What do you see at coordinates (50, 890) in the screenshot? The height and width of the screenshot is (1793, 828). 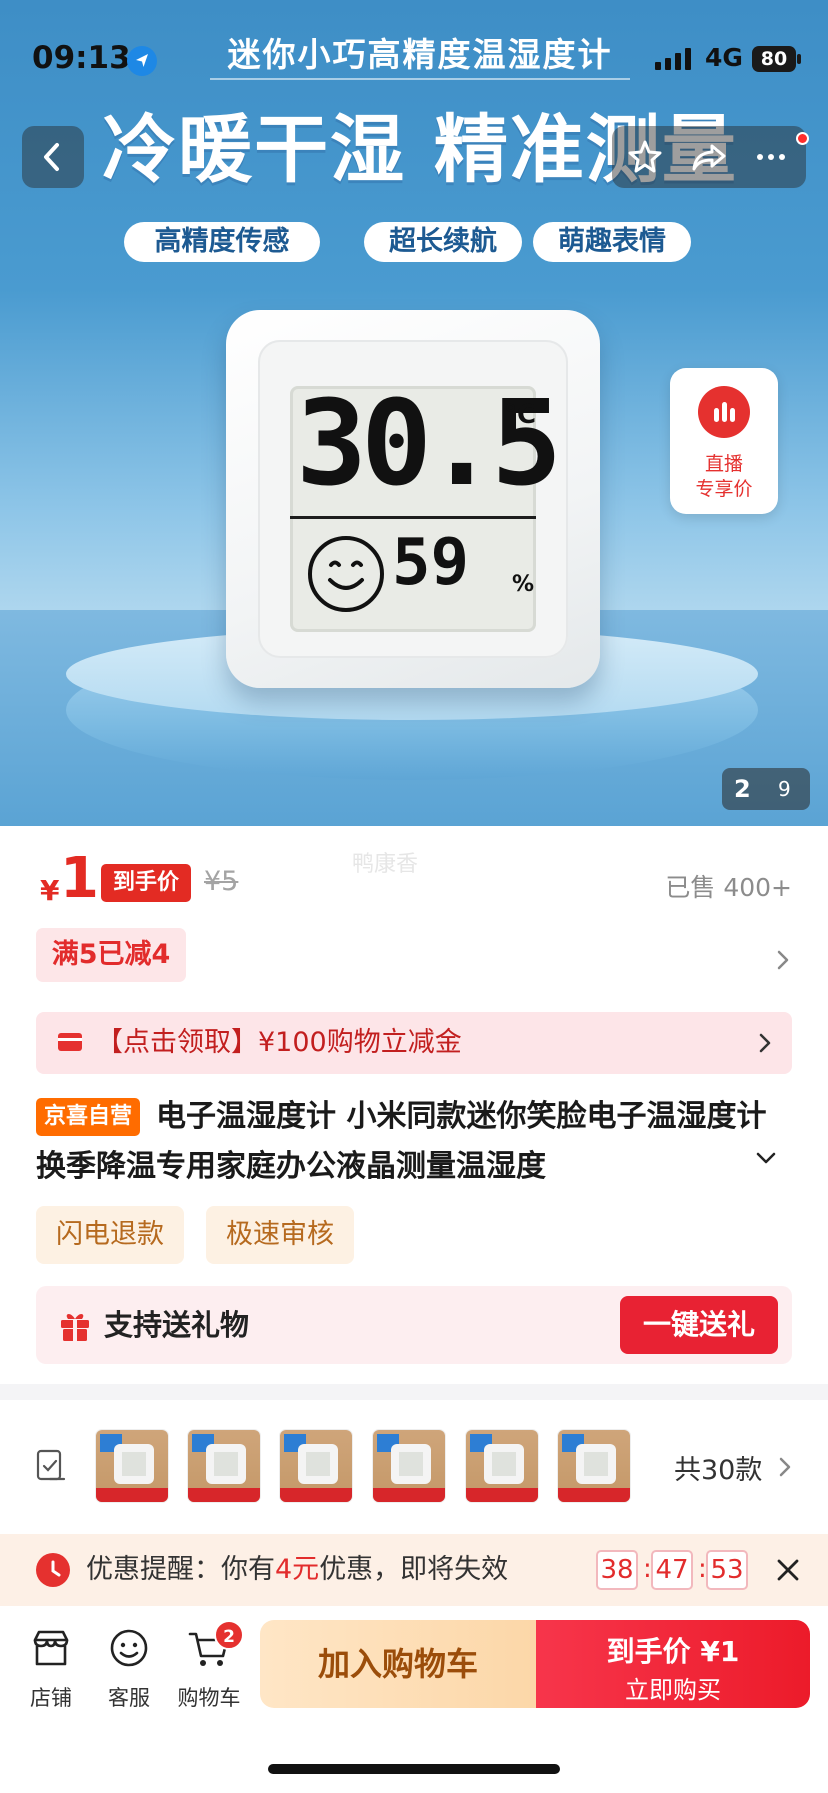 I see `price-currency: ¥` at bounding box center [50, 890].